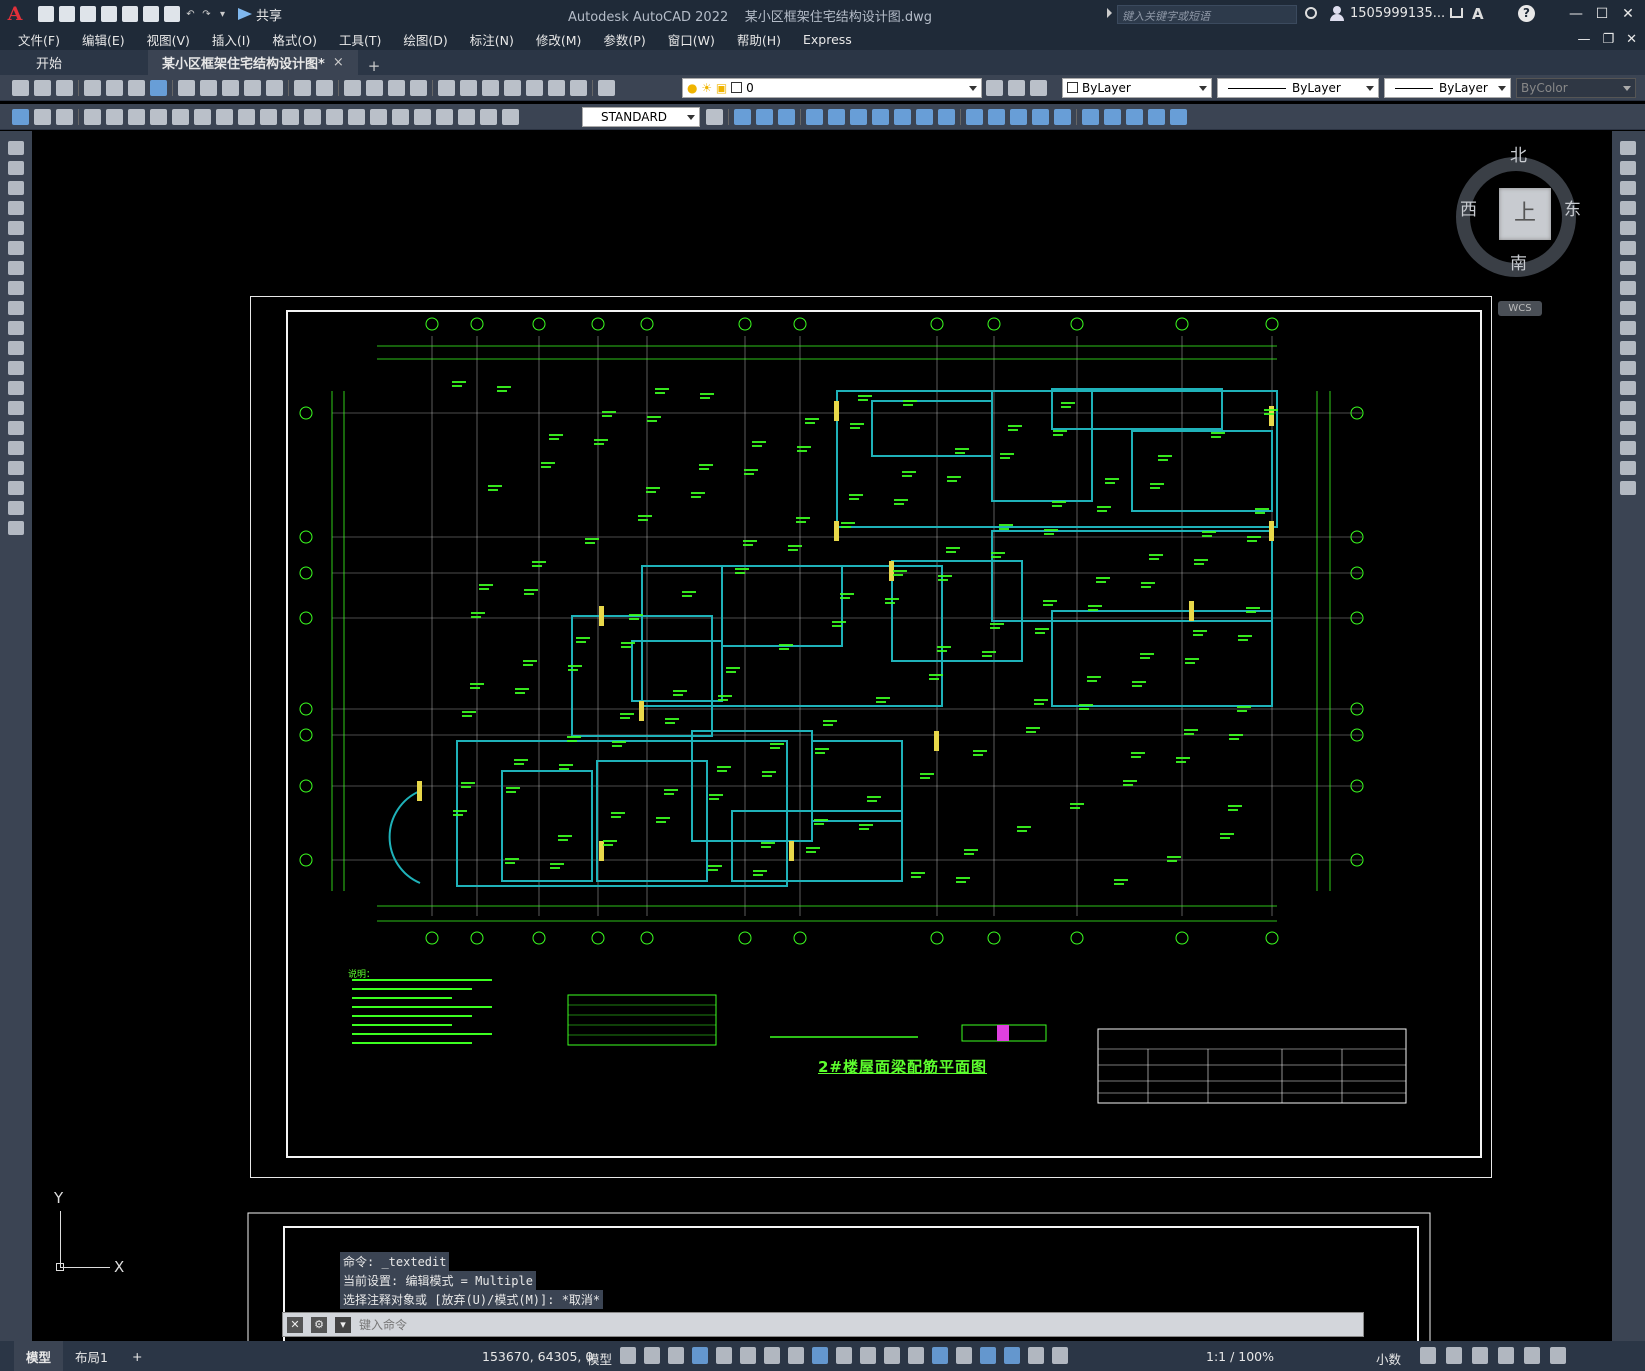  What do you see at coordinates (1388, 1358) in the screenshot?
I see `units-display: 小数` at bounding box center [1388, 1358].